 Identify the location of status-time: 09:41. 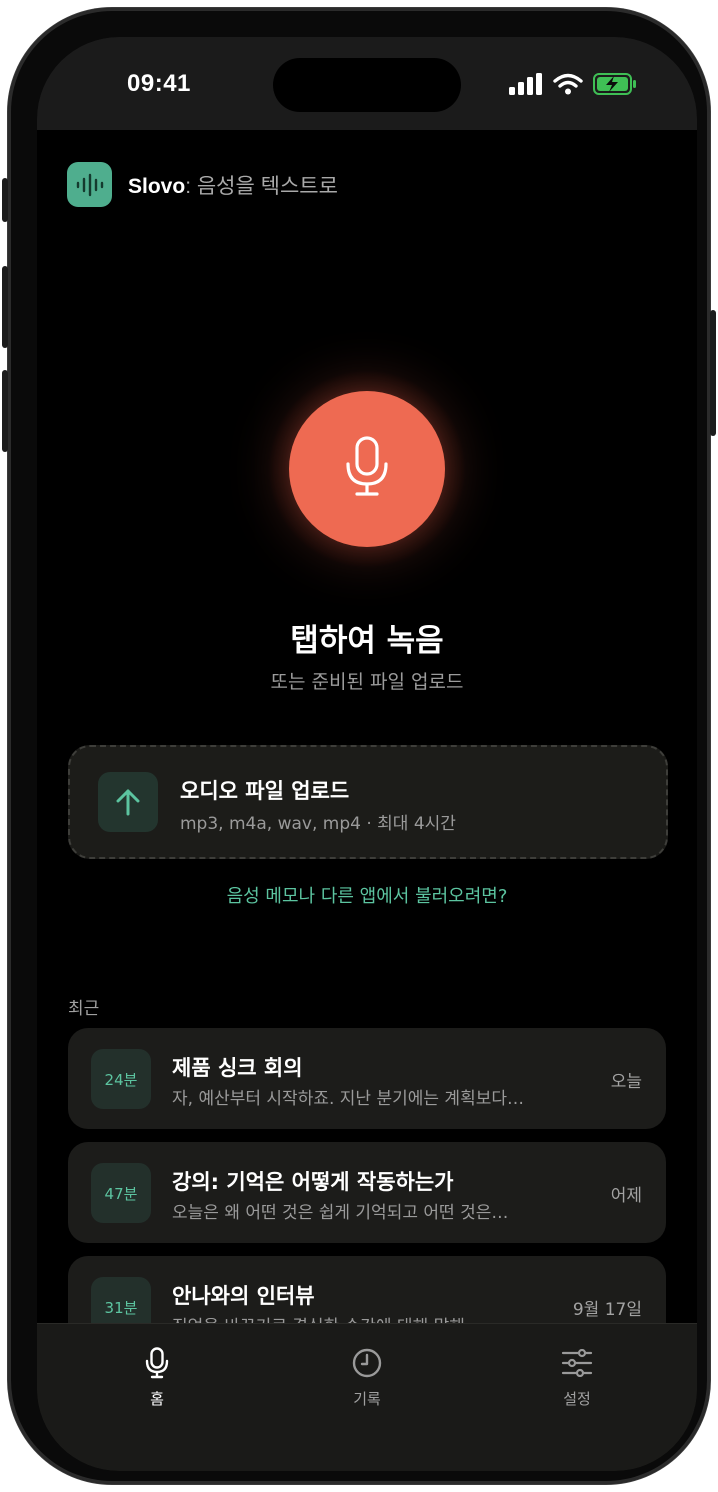
(159, 83).